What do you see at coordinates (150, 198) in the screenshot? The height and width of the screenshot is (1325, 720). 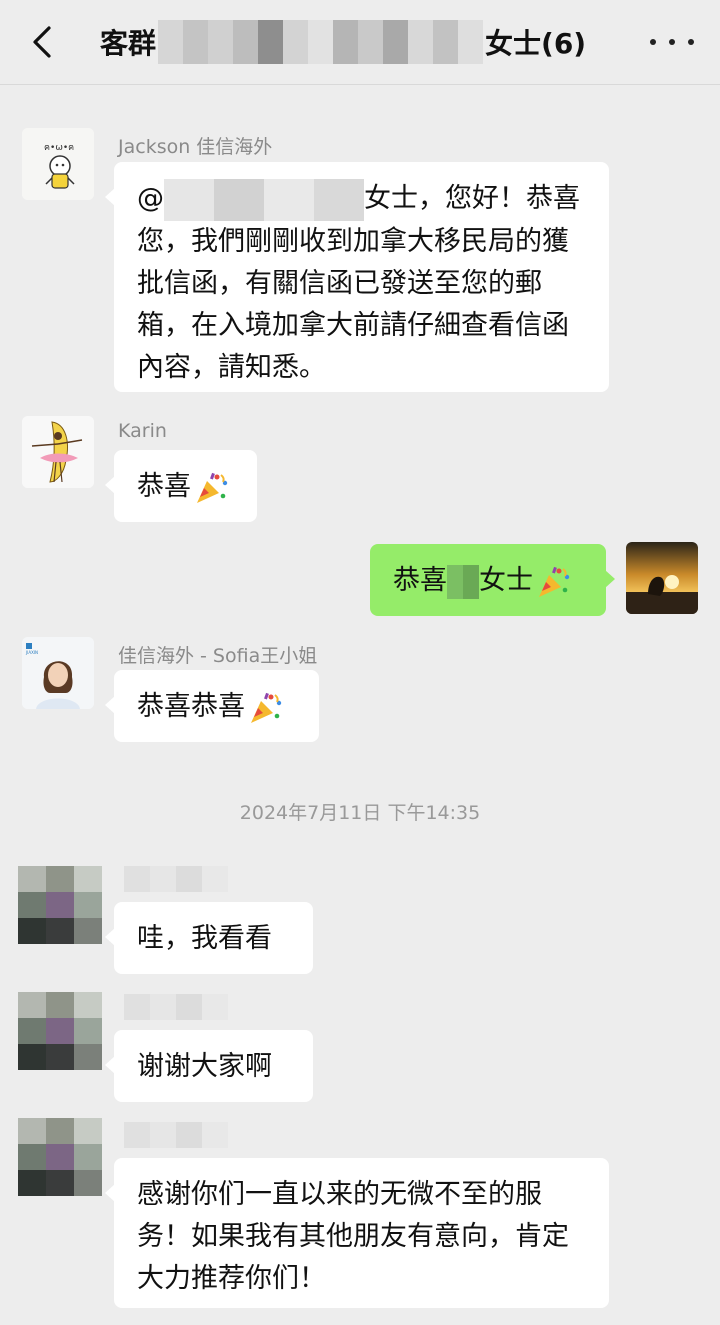 I see `mention-at: @` at bounding box center [150, 198].